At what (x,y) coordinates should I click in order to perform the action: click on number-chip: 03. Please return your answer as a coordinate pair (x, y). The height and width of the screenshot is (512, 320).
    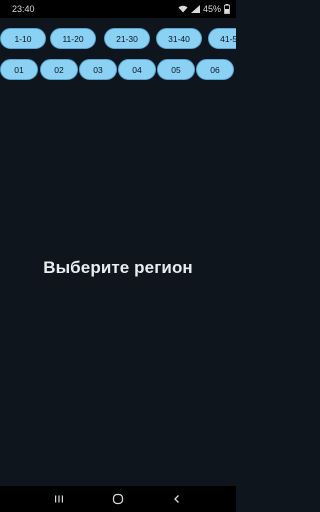
    Looking at the image, I should click on (98, 69).